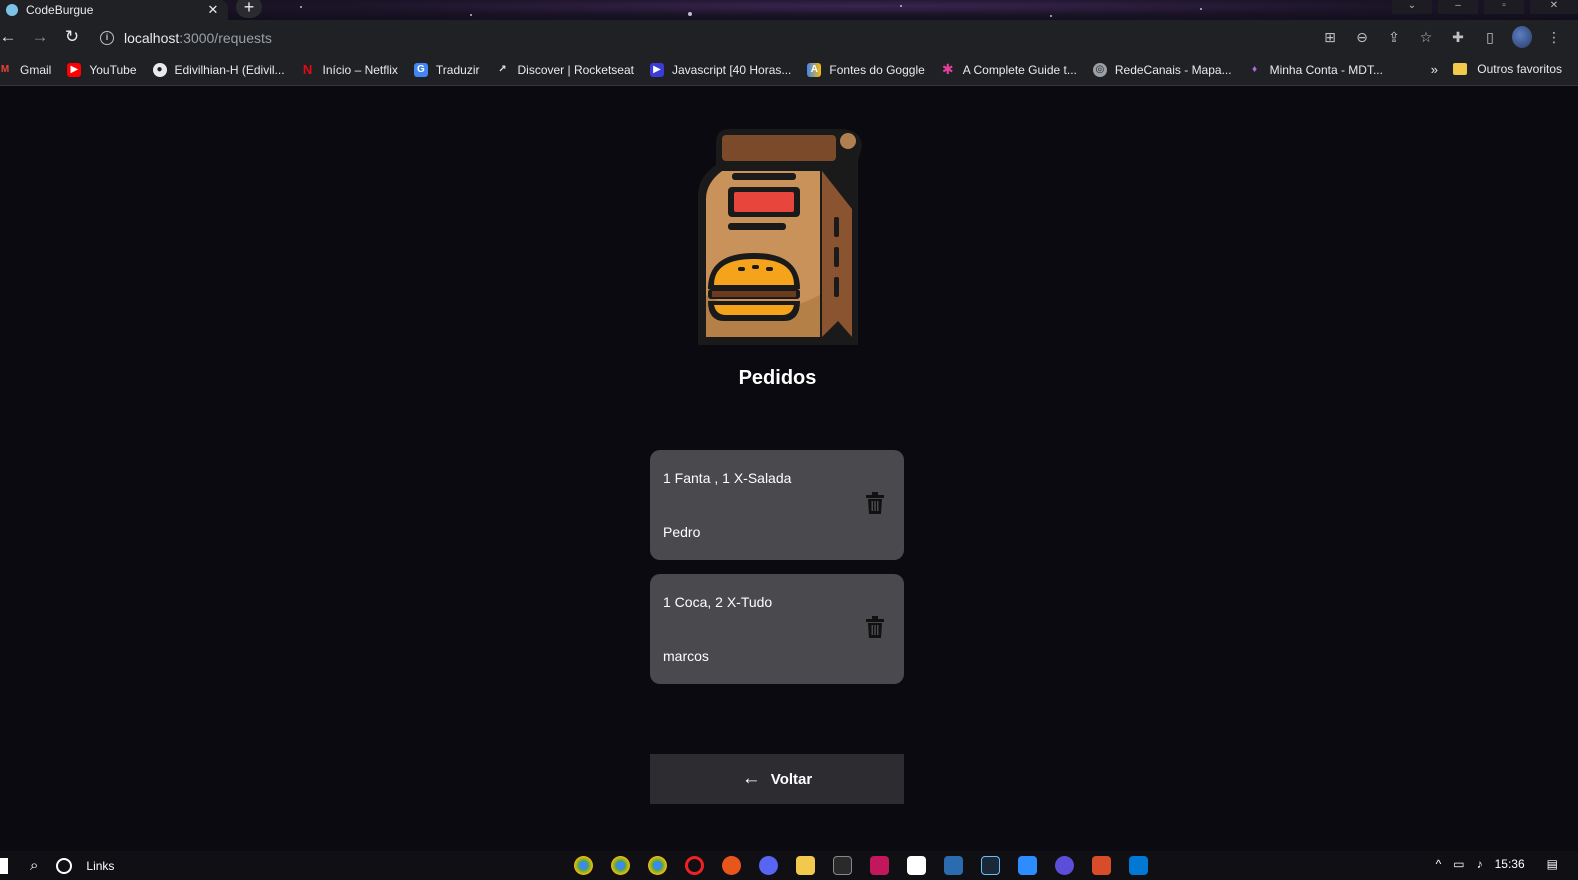  Describe the element at coordinates (100, 866) in the screenshot. I see `taskbar-links-label: Links` at that location.